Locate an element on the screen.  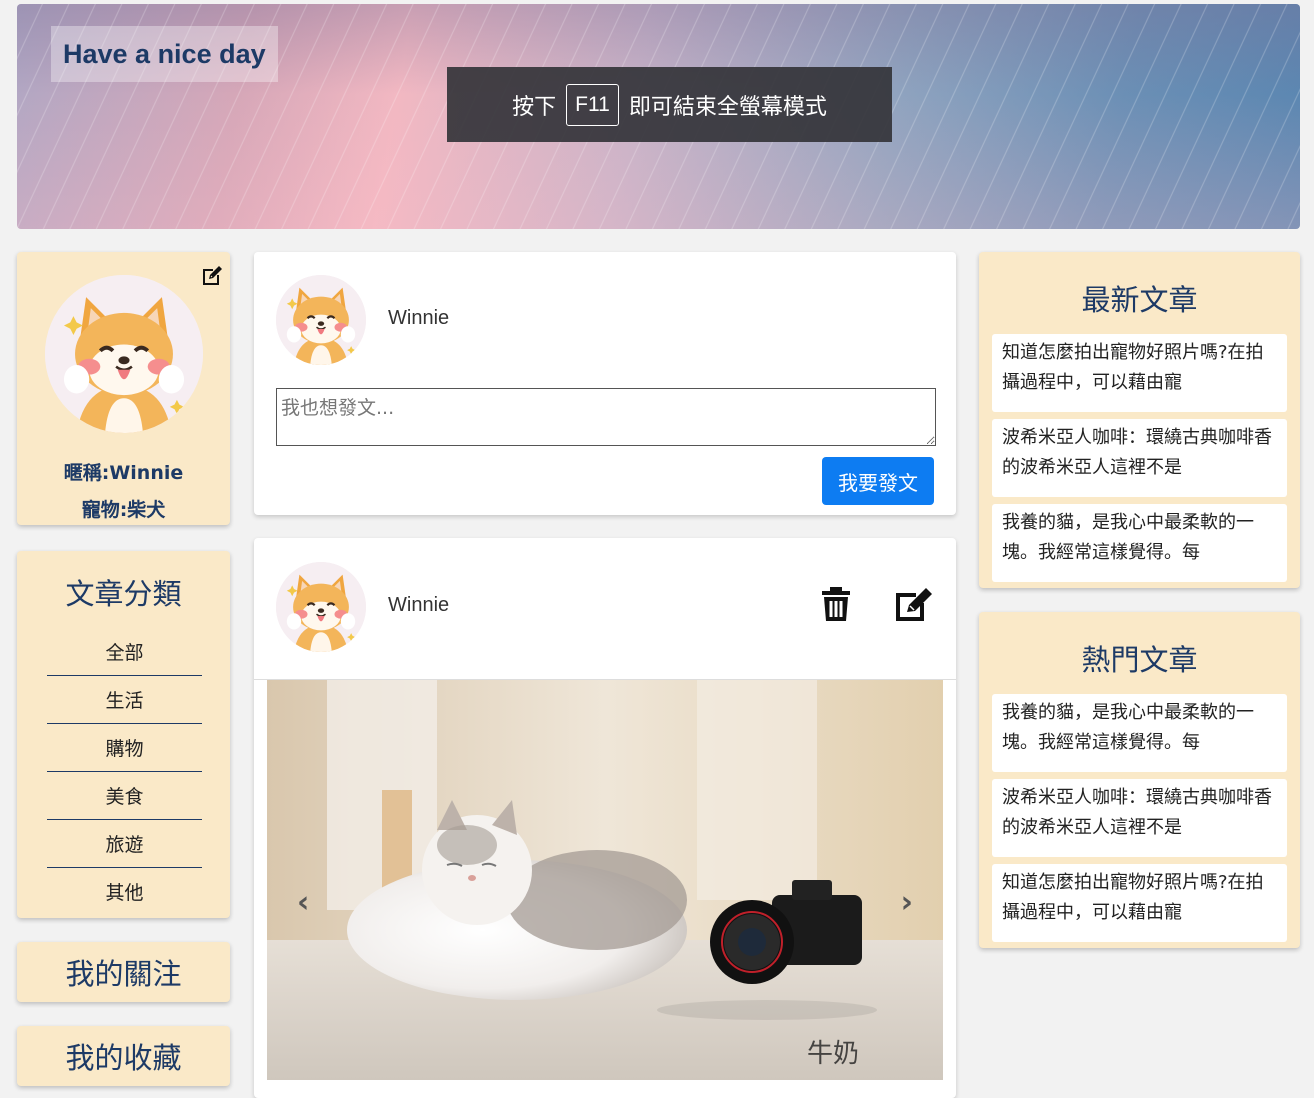
my-favorites-button: 我的收藏 is located at coordinates (123, 1056).